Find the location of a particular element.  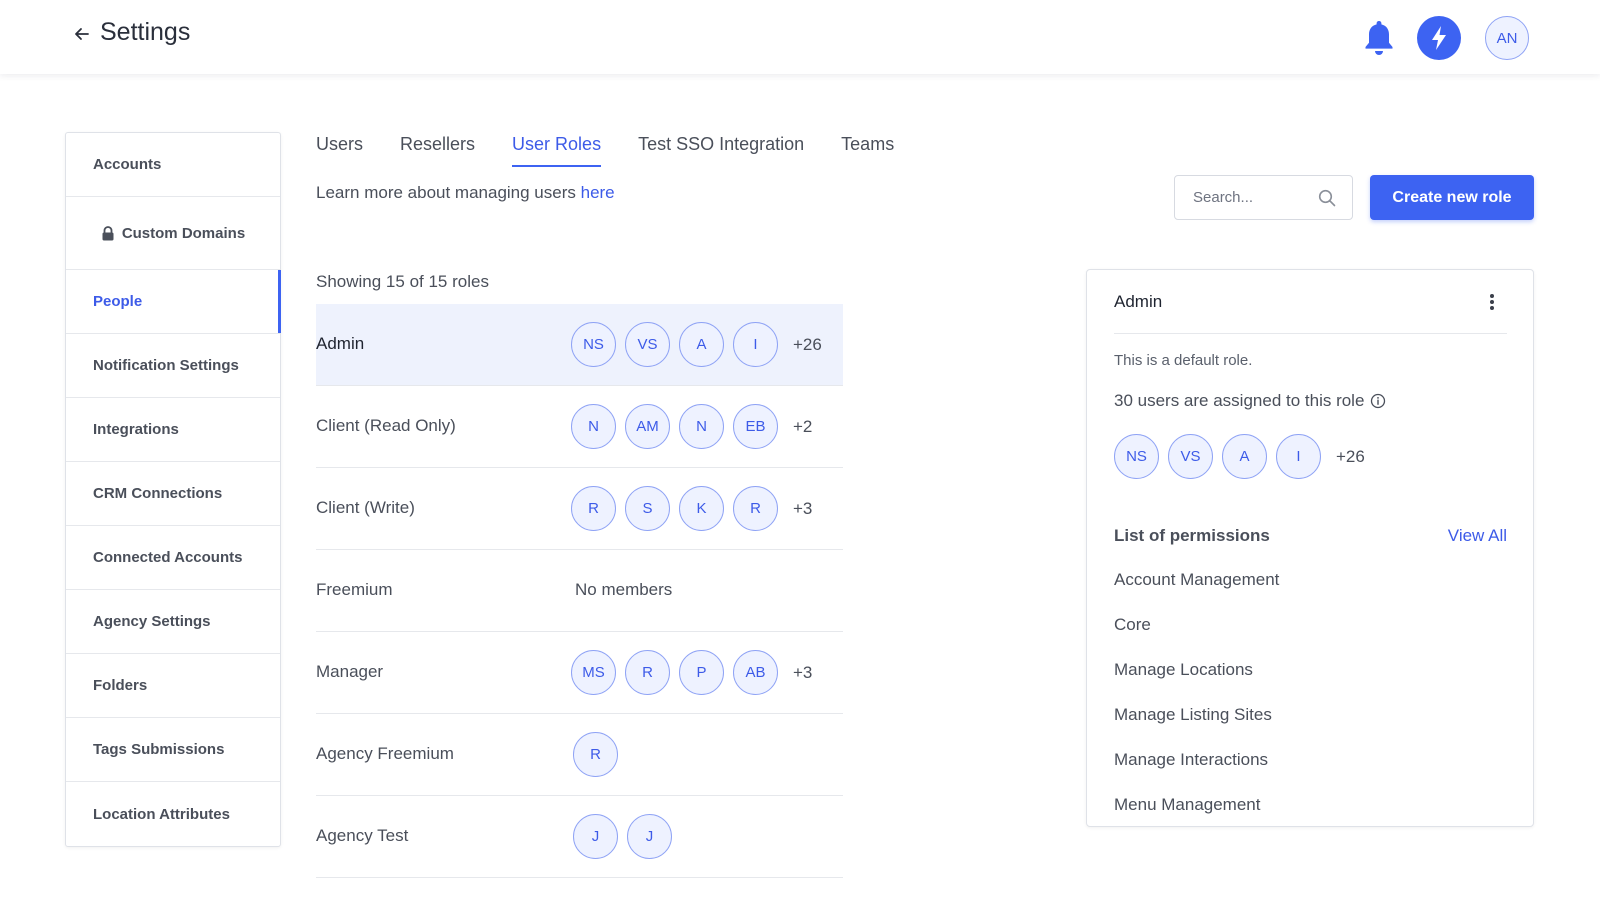

more-members-count: +26 is located at coordinates (1350, 456).